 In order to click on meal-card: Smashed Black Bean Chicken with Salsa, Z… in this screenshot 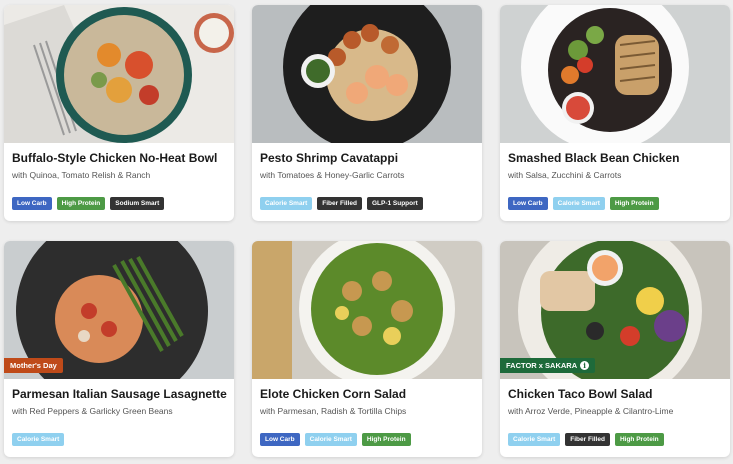, I will do `click(615, 113)`.